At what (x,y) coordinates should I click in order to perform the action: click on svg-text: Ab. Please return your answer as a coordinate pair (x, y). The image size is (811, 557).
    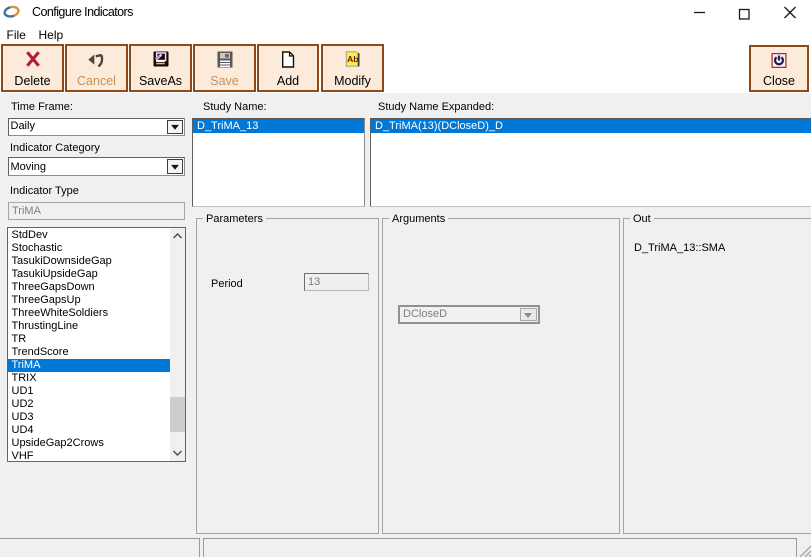
    Looking at the image, I should click on (352, 59).